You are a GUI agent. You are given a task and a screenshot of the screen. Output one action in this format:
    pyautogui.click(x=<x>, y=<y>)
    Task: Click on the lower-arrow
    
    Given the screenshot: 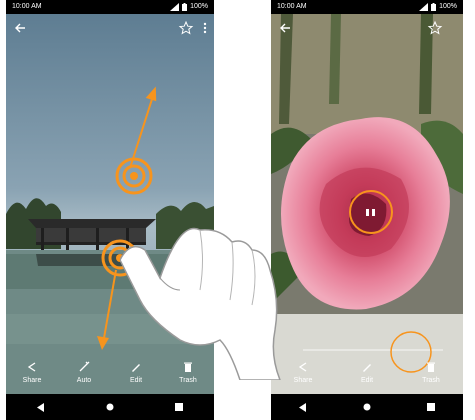 What is the action you would take?
    pyautogui.click(x=107, y=309)
    